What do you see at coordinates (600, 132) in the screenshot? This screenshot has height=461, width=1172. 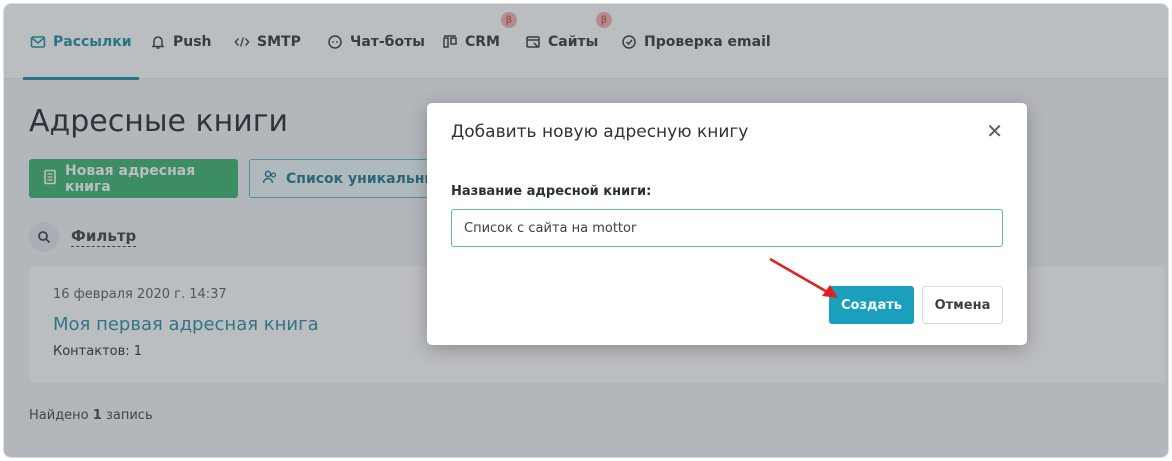 I see `dialog-title: Добавить новую адресную книгу` at bounding box center [600, 132].